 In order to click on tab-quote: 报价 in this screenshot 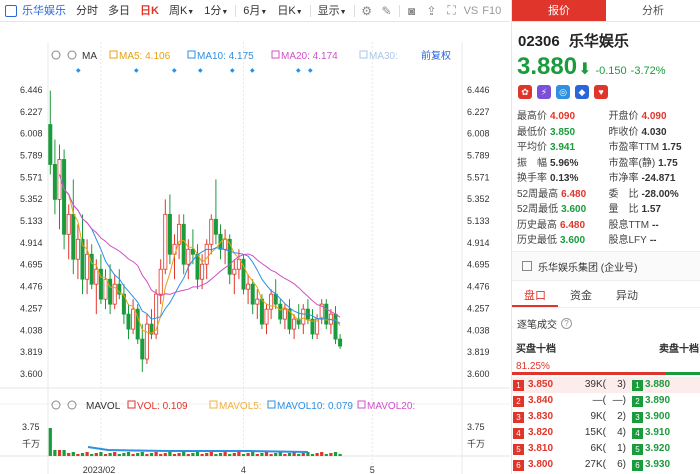, I will do `click(559, 10)`.